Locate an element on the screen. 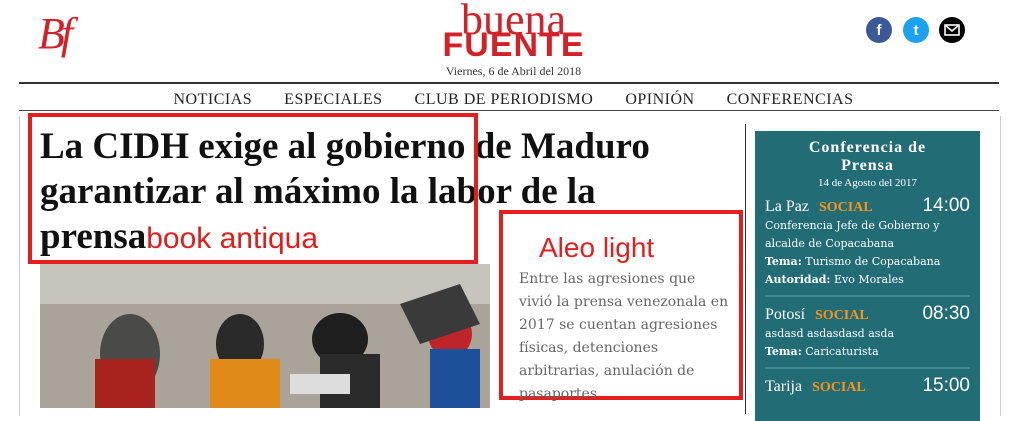 The width and height of the screenshot is (1027, 421). nav-item-opinion: OPINIÓN is located at coordinates (659, 100).